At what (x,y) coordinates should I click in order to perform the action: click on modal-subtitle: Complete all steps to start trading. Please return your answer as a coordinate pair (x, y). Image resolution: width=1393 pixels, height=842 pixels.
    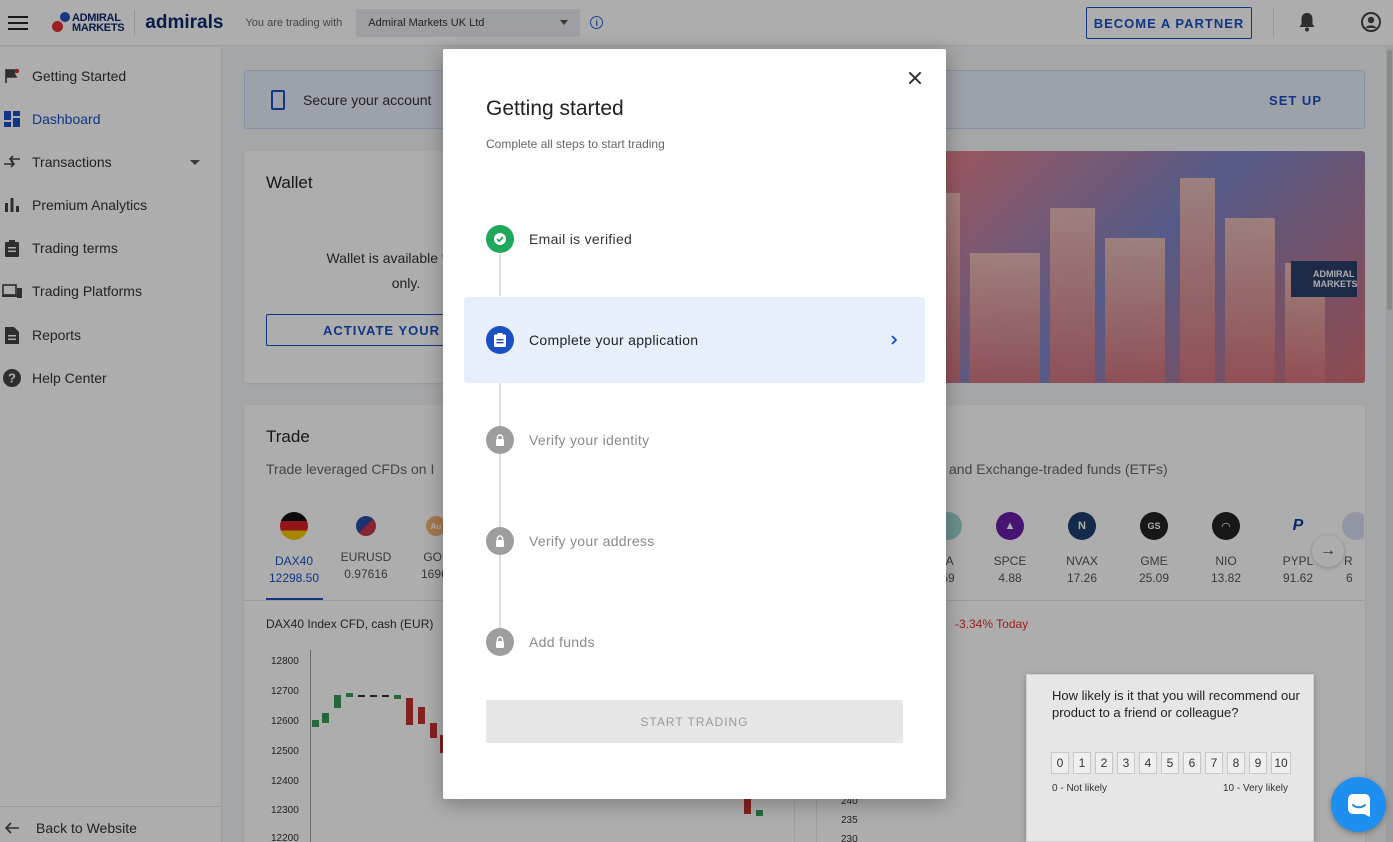
    Looking at the image, I should click on (575, 144).